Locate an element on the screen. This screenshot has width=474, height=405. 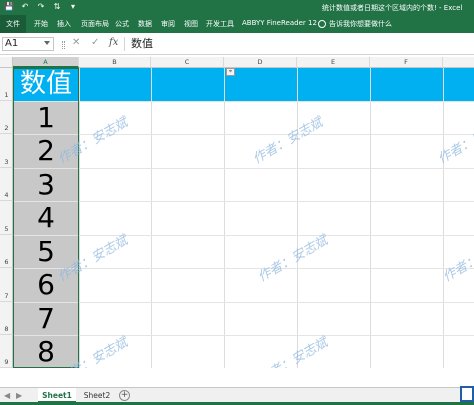
window-title: 统计数值或者日期这个区域内的个数! - Excel is located at coordinates (392, 8).